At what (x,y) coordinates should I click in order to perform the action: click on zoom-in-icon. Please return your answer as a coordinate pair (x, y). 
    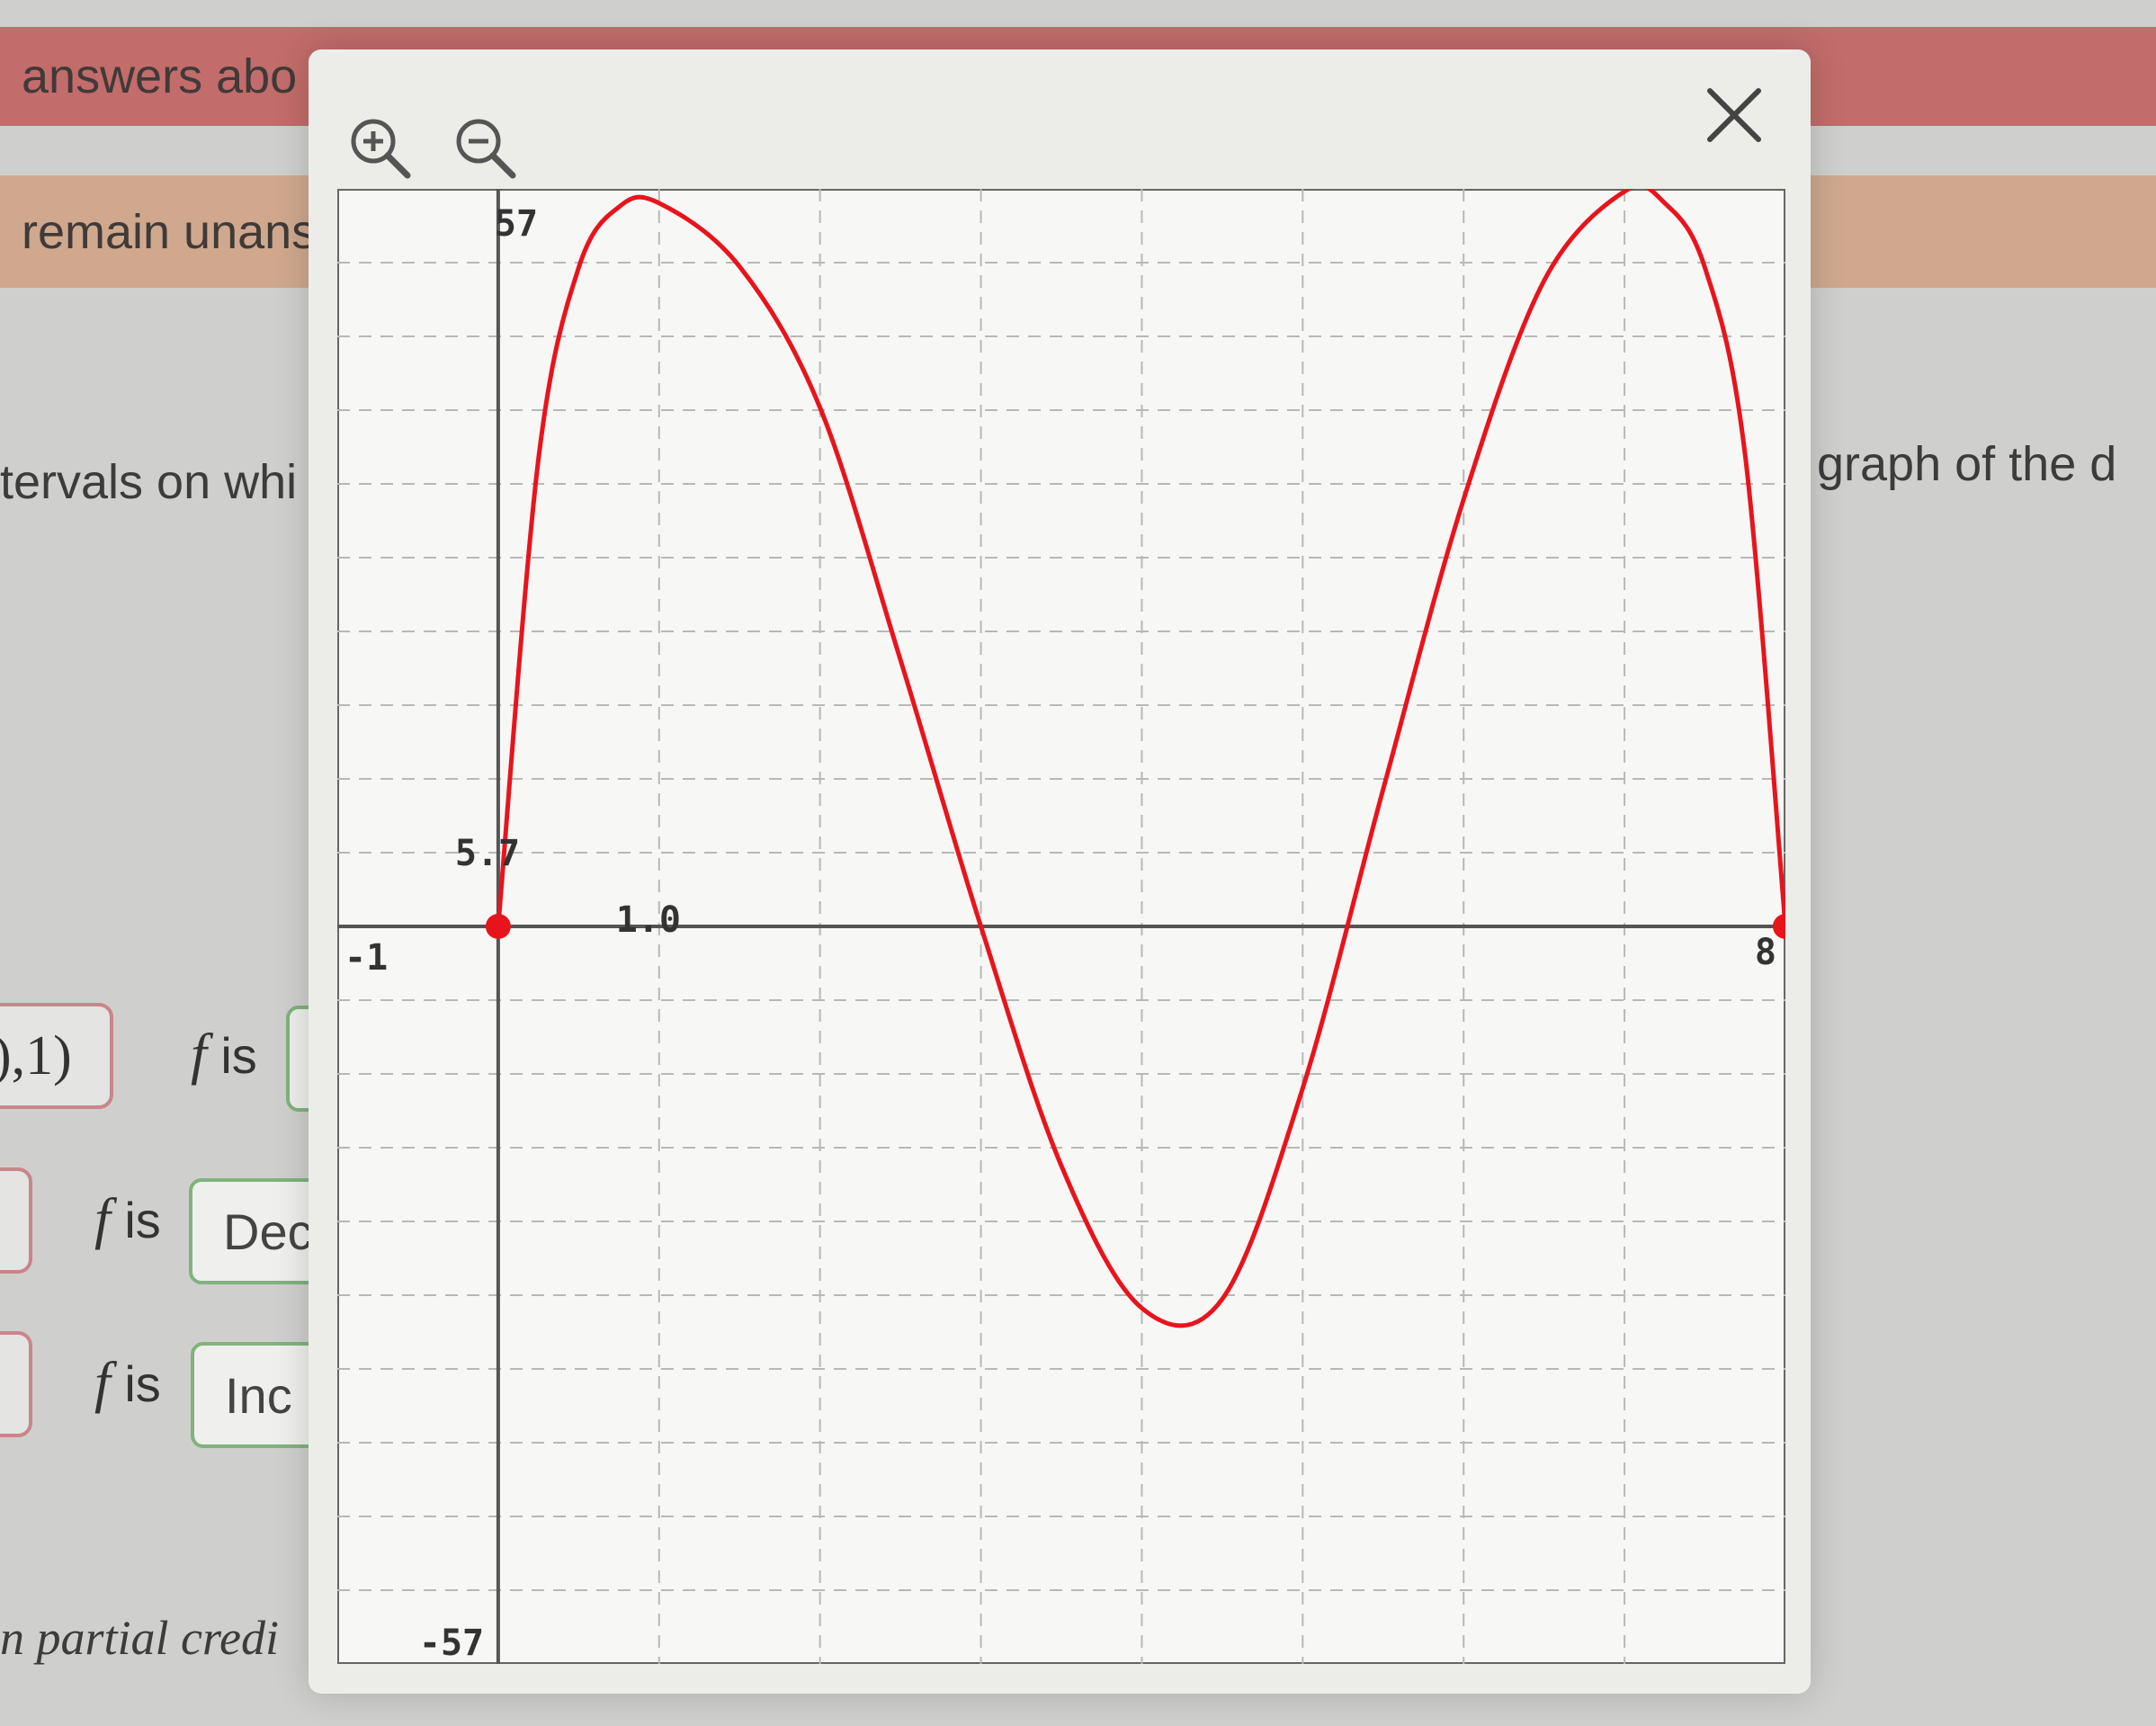
    Looking at the image, I should click on (381, 149).